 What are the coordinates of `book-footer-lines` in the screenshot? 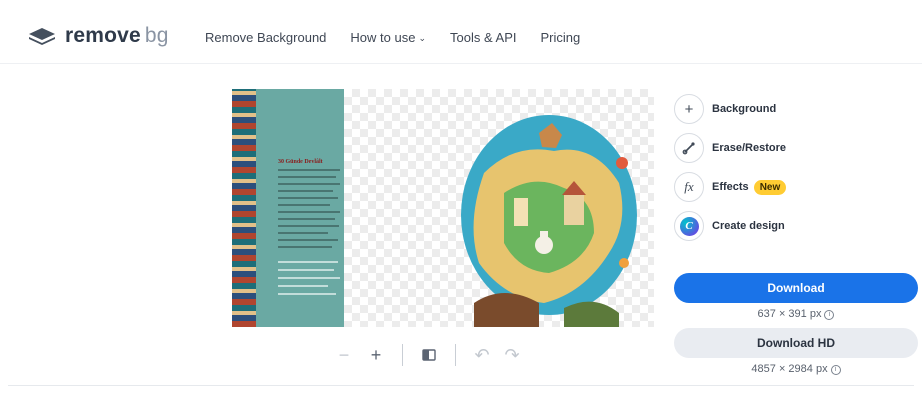 It's located at (310, 281).